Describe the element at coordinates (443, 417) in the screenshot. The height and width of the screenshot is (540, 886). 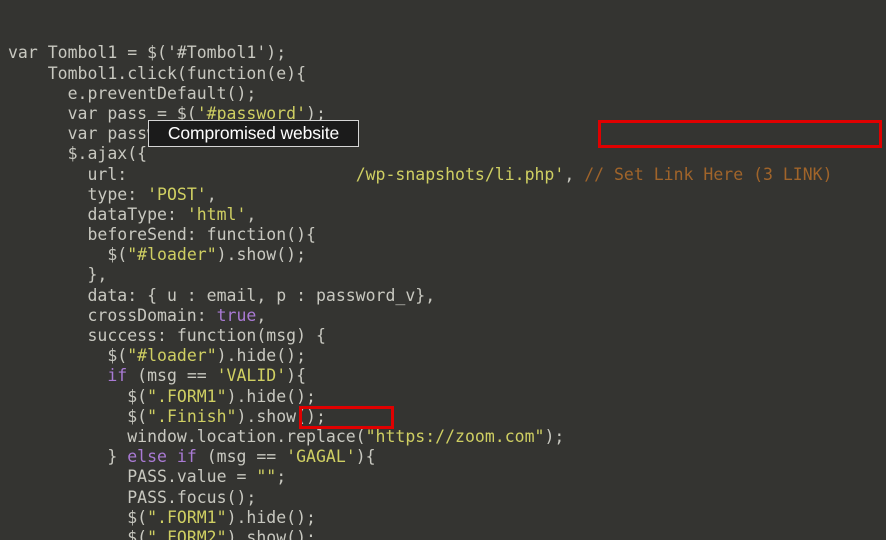
I see `code-line: $(".Finish").show();` at that location.